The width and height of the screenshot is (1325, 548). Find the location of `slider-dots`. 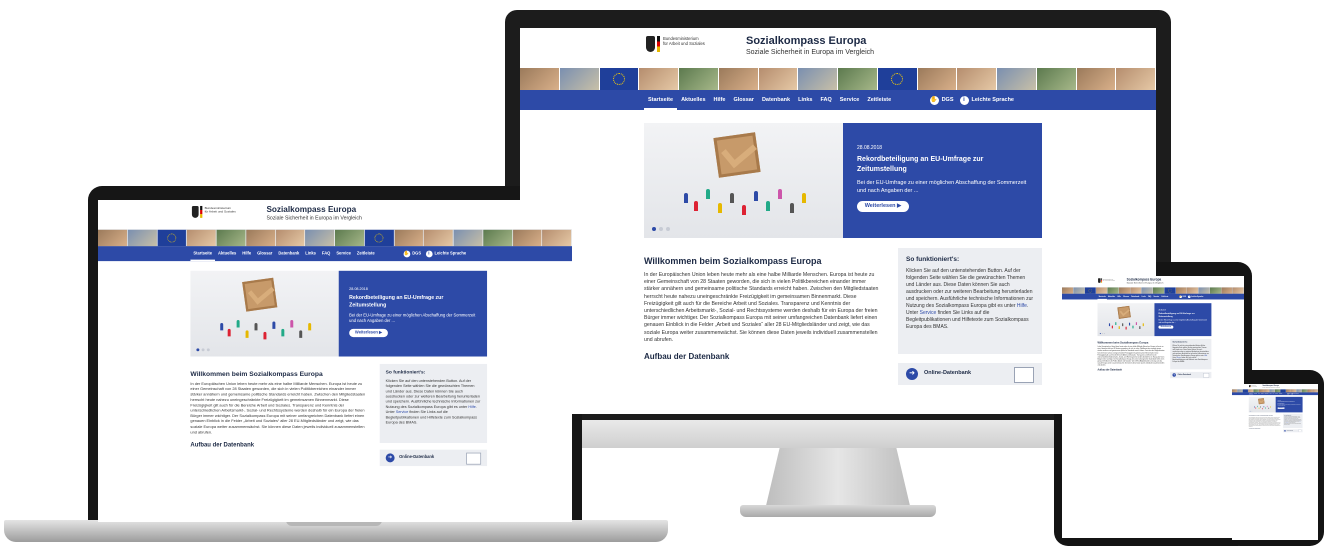

slider-dots is located at coordinates (1102, 333).